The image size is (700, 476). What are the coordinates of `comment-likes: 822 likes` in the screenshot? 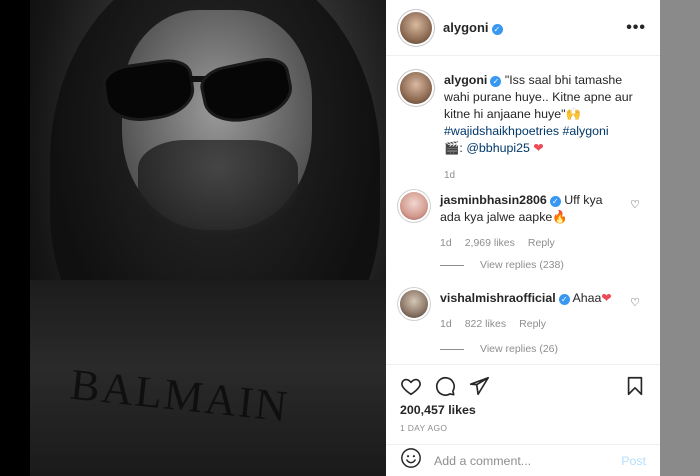 It's located at (485, 324).